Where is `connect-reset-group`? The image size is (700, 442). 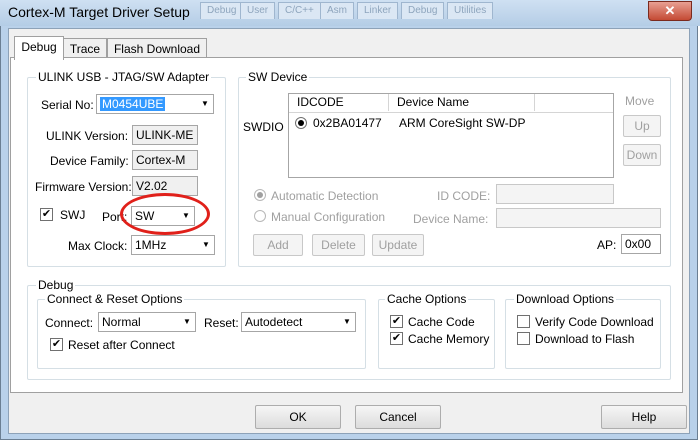 connect-reset-group is located at coordinates (201, 334).